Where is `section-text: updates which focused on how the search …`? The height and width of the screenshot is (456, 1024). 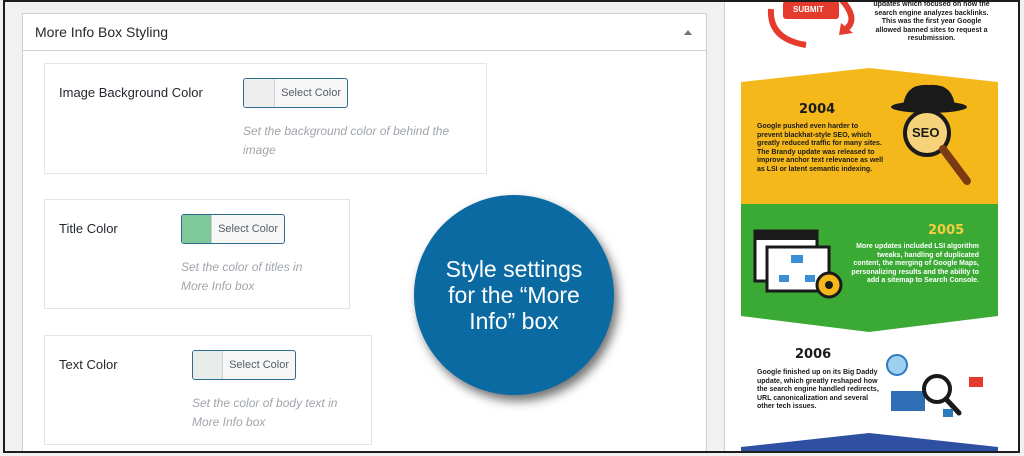
section-text: updates which focused on how the search … is located at coordinates (931, 21).